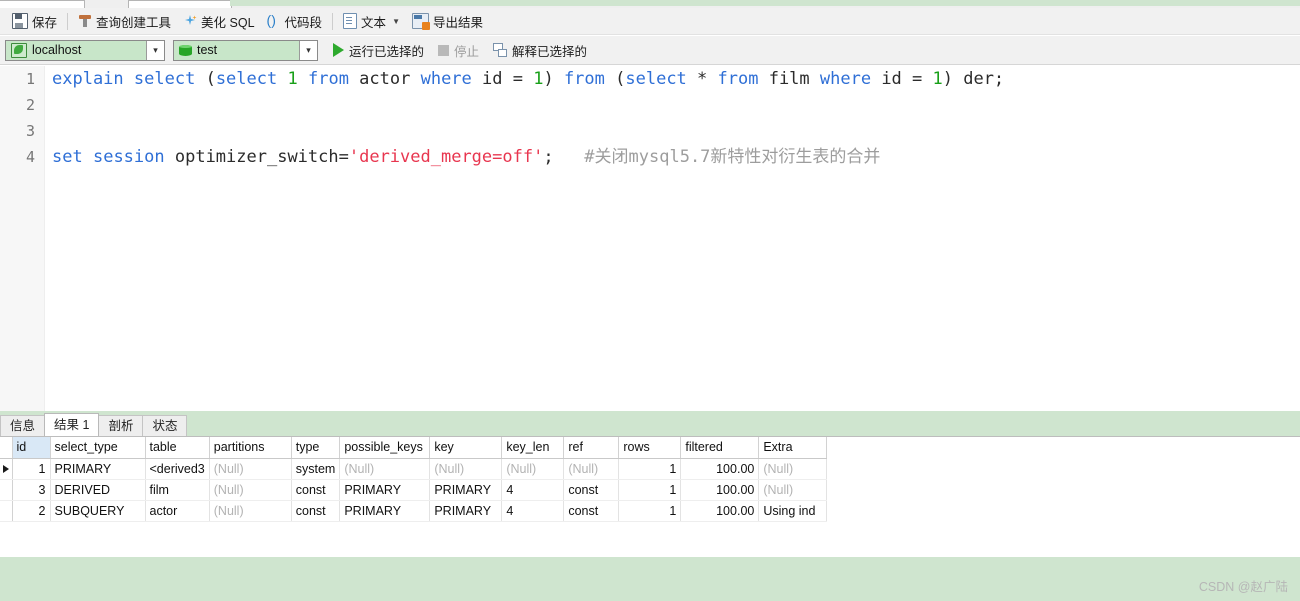 This screenshot has height=601, width=1300. I want to click on results-tab-2: 结果 1, so click(72, 424).